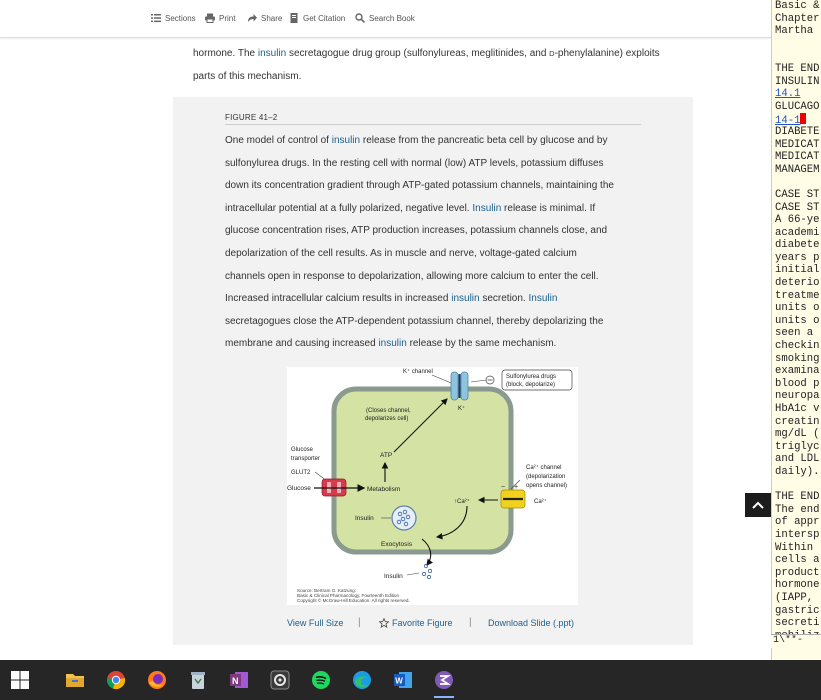 The image size is (821, 700). I want to click on side-buffer-text: creatin, so click(797, 421).